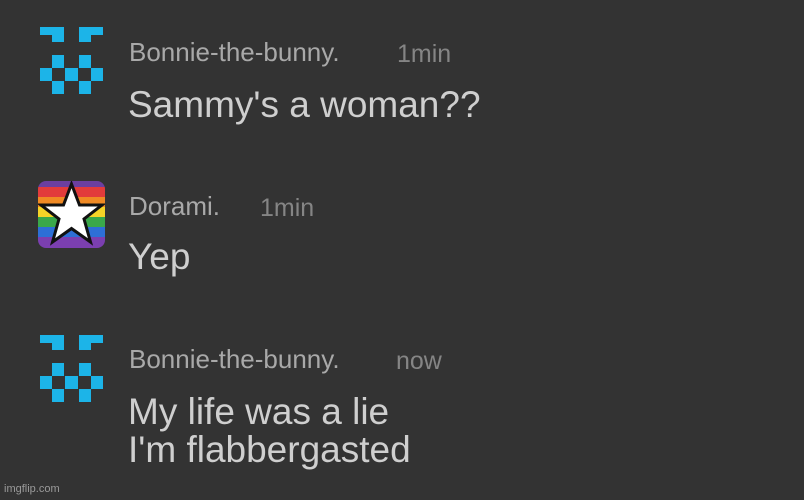  What do you see at coordinates (269, 449) in the screenshot?
I see `message-line: I'm flabbergasted` at bounding box center [269, 449].